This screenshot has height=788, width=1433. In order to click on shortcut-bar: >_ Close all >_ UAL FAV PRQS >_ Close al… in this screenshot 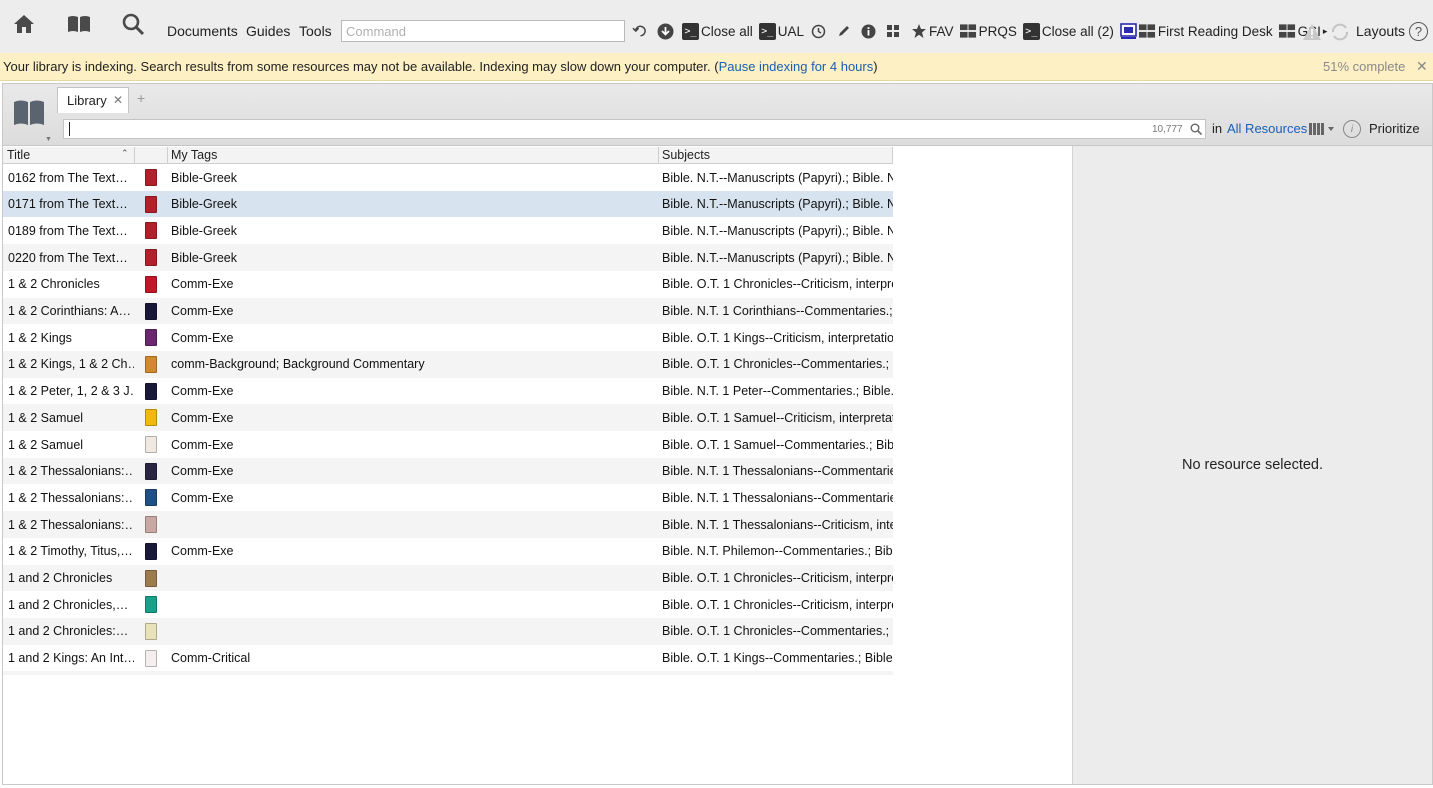, I will do `click(982, 31)`.